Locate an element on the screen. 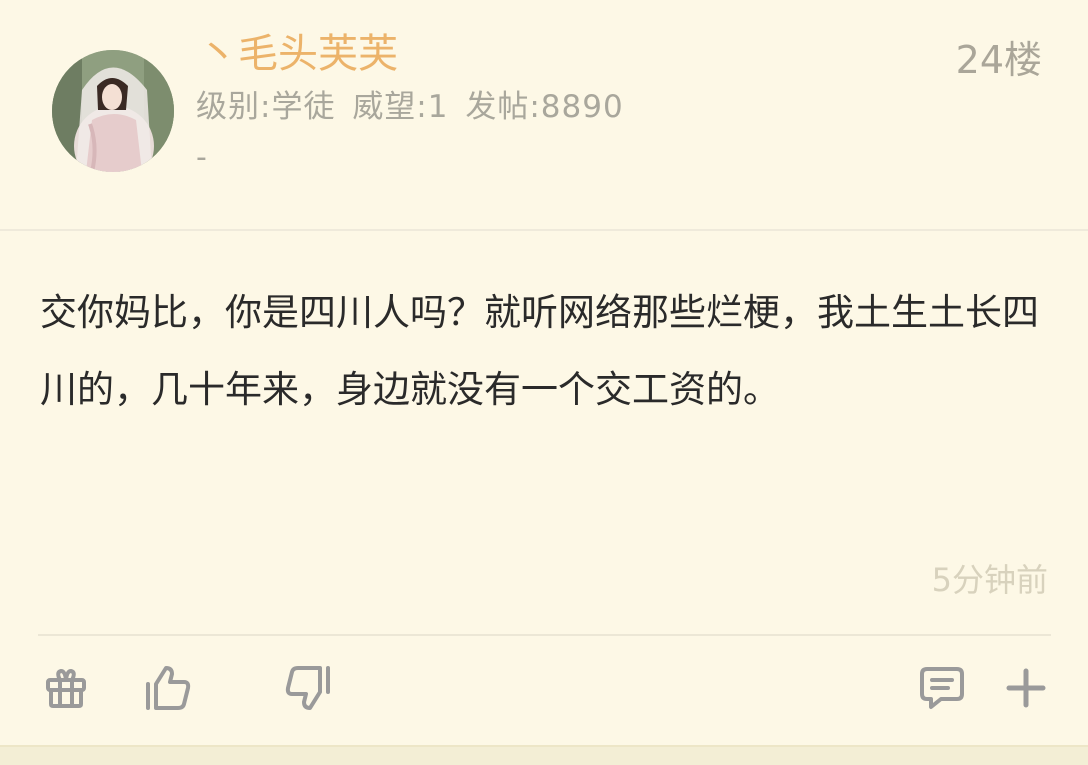 The width and height of the screenshot is (1088, 765). username-text: 丶毛头芙芙 is located at coordinates (298, 54).